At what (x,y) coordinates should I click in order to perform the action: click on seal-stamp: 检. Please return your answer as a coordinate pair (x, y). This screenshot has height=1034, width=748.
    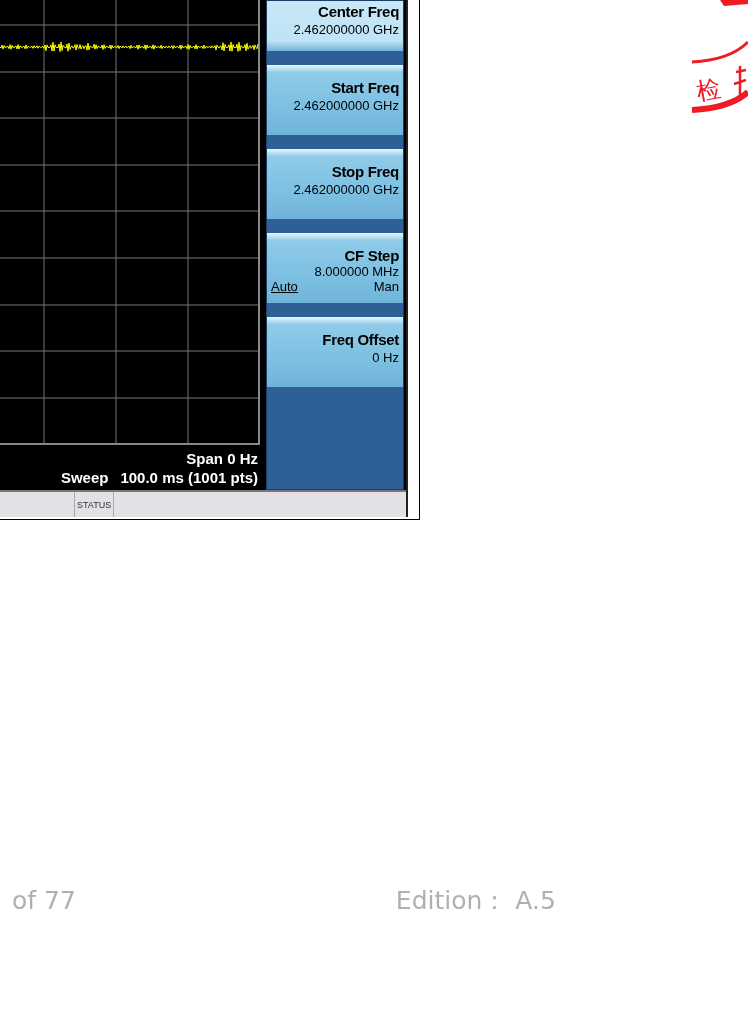
    Looking at the image, I should click on (719, 56).